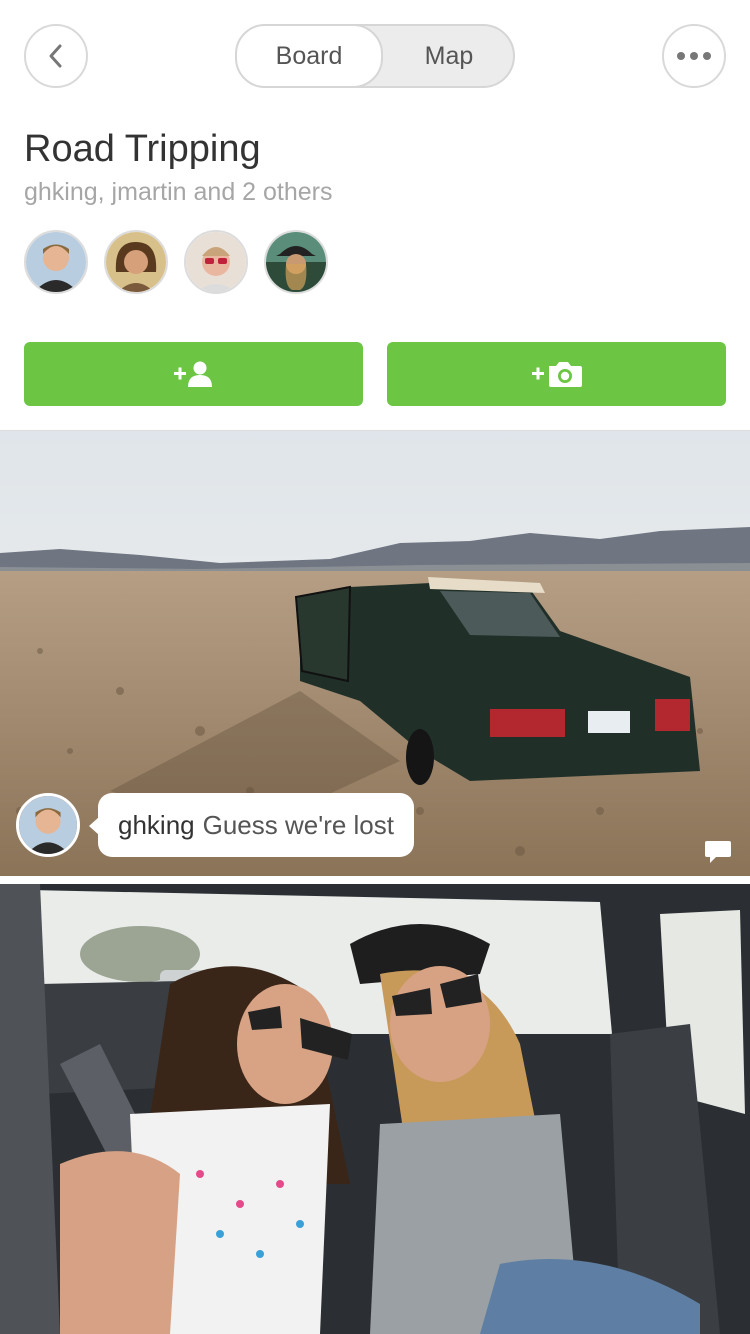  I want to click on chevron-left-icon, so click(55, 56).